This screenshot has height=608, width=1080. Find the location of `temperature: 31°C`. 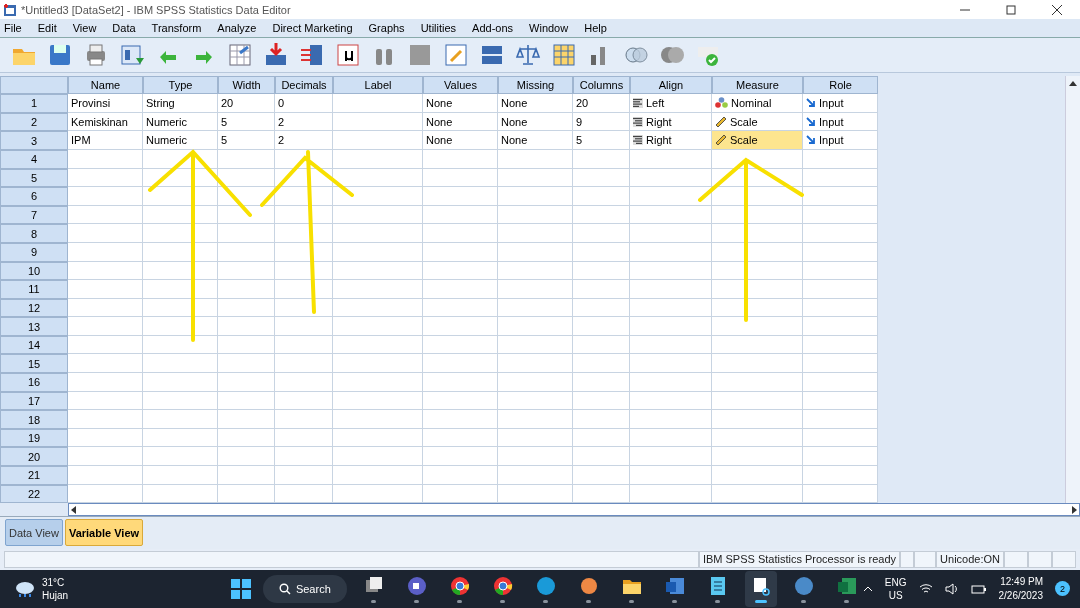

temperature: 31°C is located at coordinates (54, 582).